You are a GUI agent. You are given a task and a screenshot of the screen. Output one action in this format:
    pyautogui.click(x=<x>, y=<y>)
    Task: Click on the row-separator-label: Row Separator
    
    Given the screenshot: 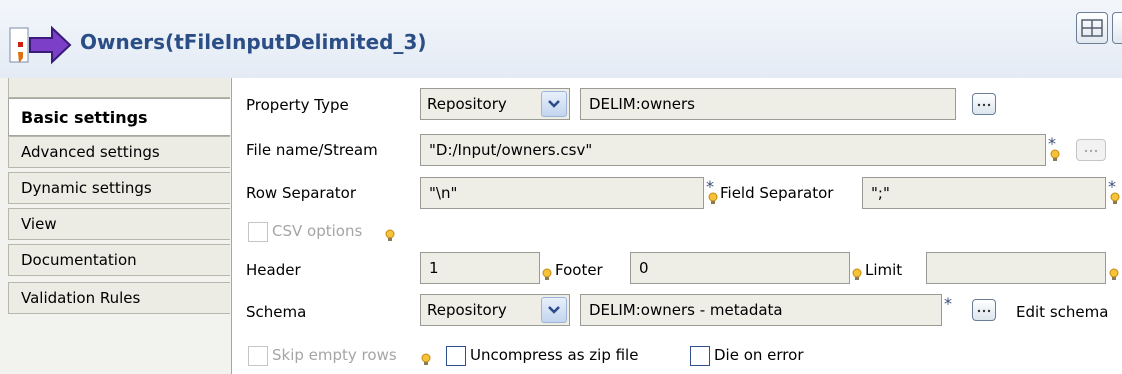 What is the action you would take?
    pyautogui.click(x=301, y=193)
    